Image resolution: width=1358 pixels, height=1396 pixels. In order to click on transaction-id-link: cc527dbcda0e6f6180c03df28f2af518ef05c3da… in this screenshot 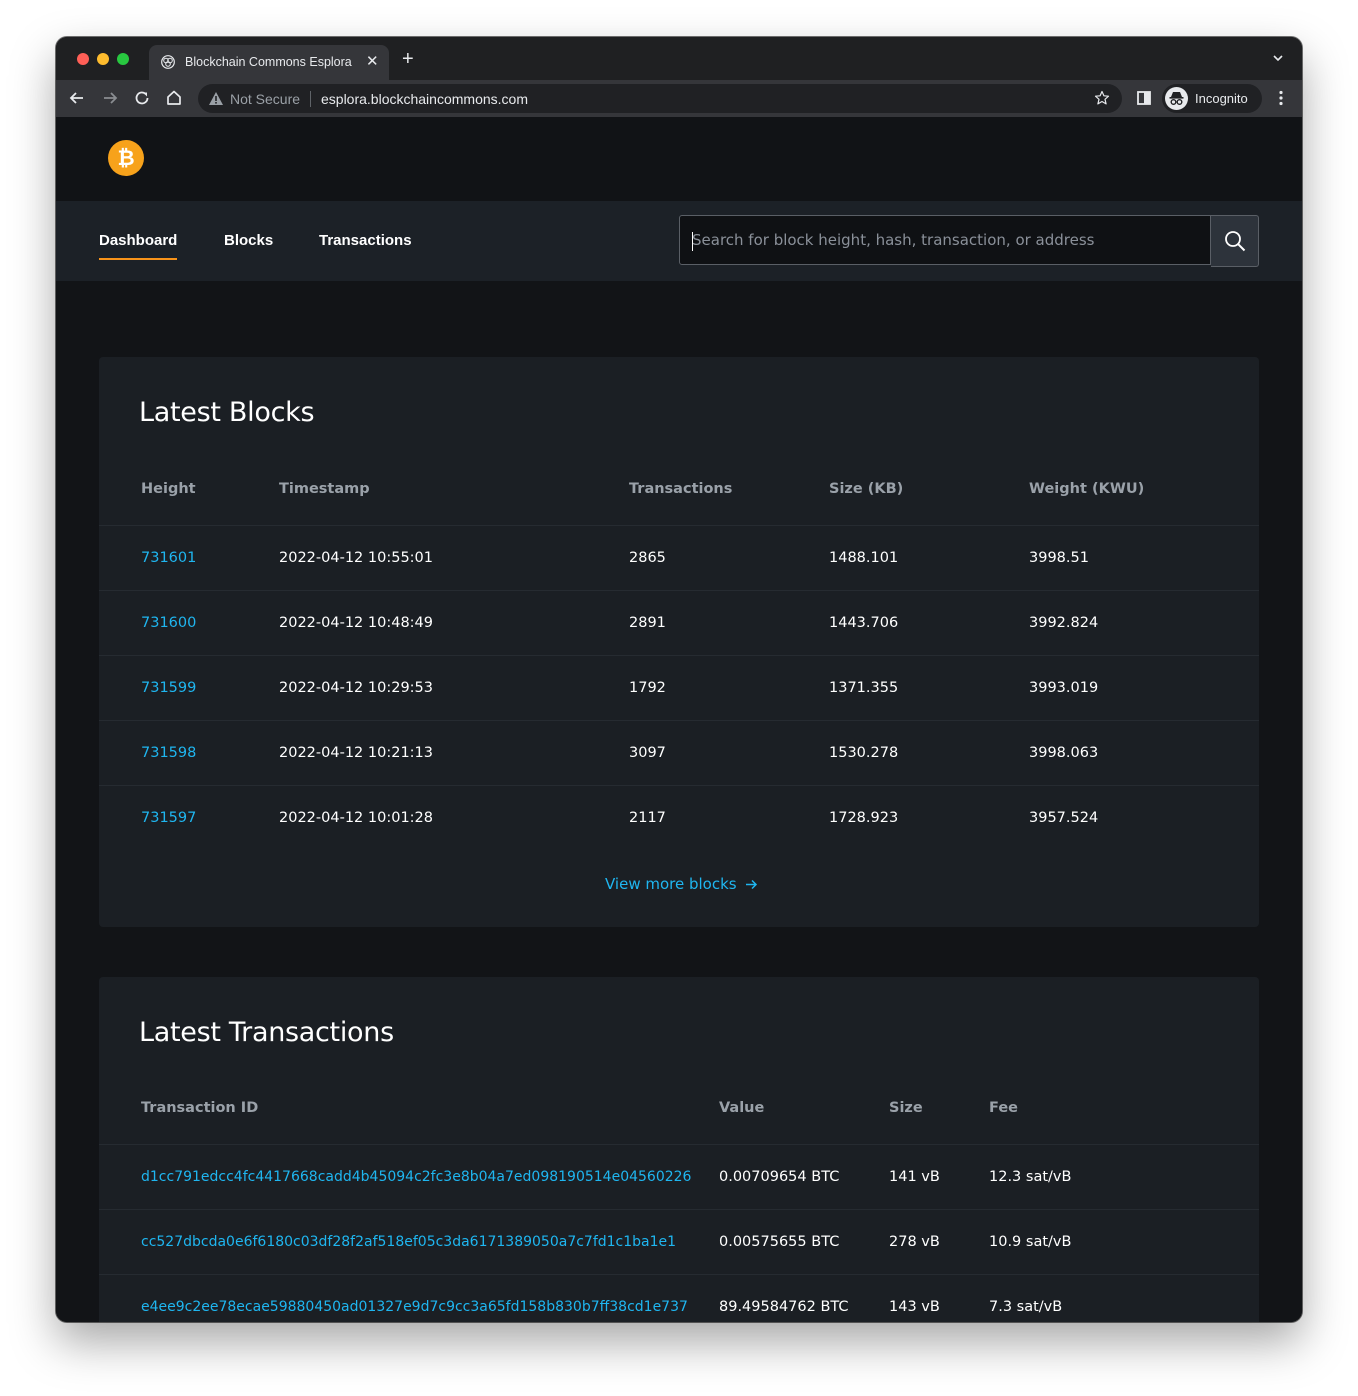, I will do `click(408, 1242)`.